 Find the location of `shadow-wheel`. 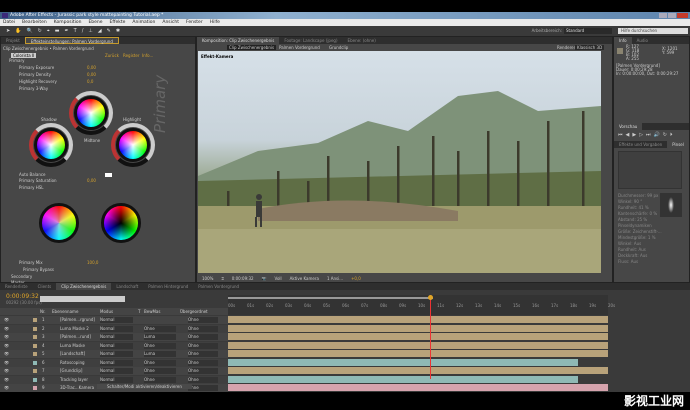

shadow-wheel is located at coordinates (51, 145).